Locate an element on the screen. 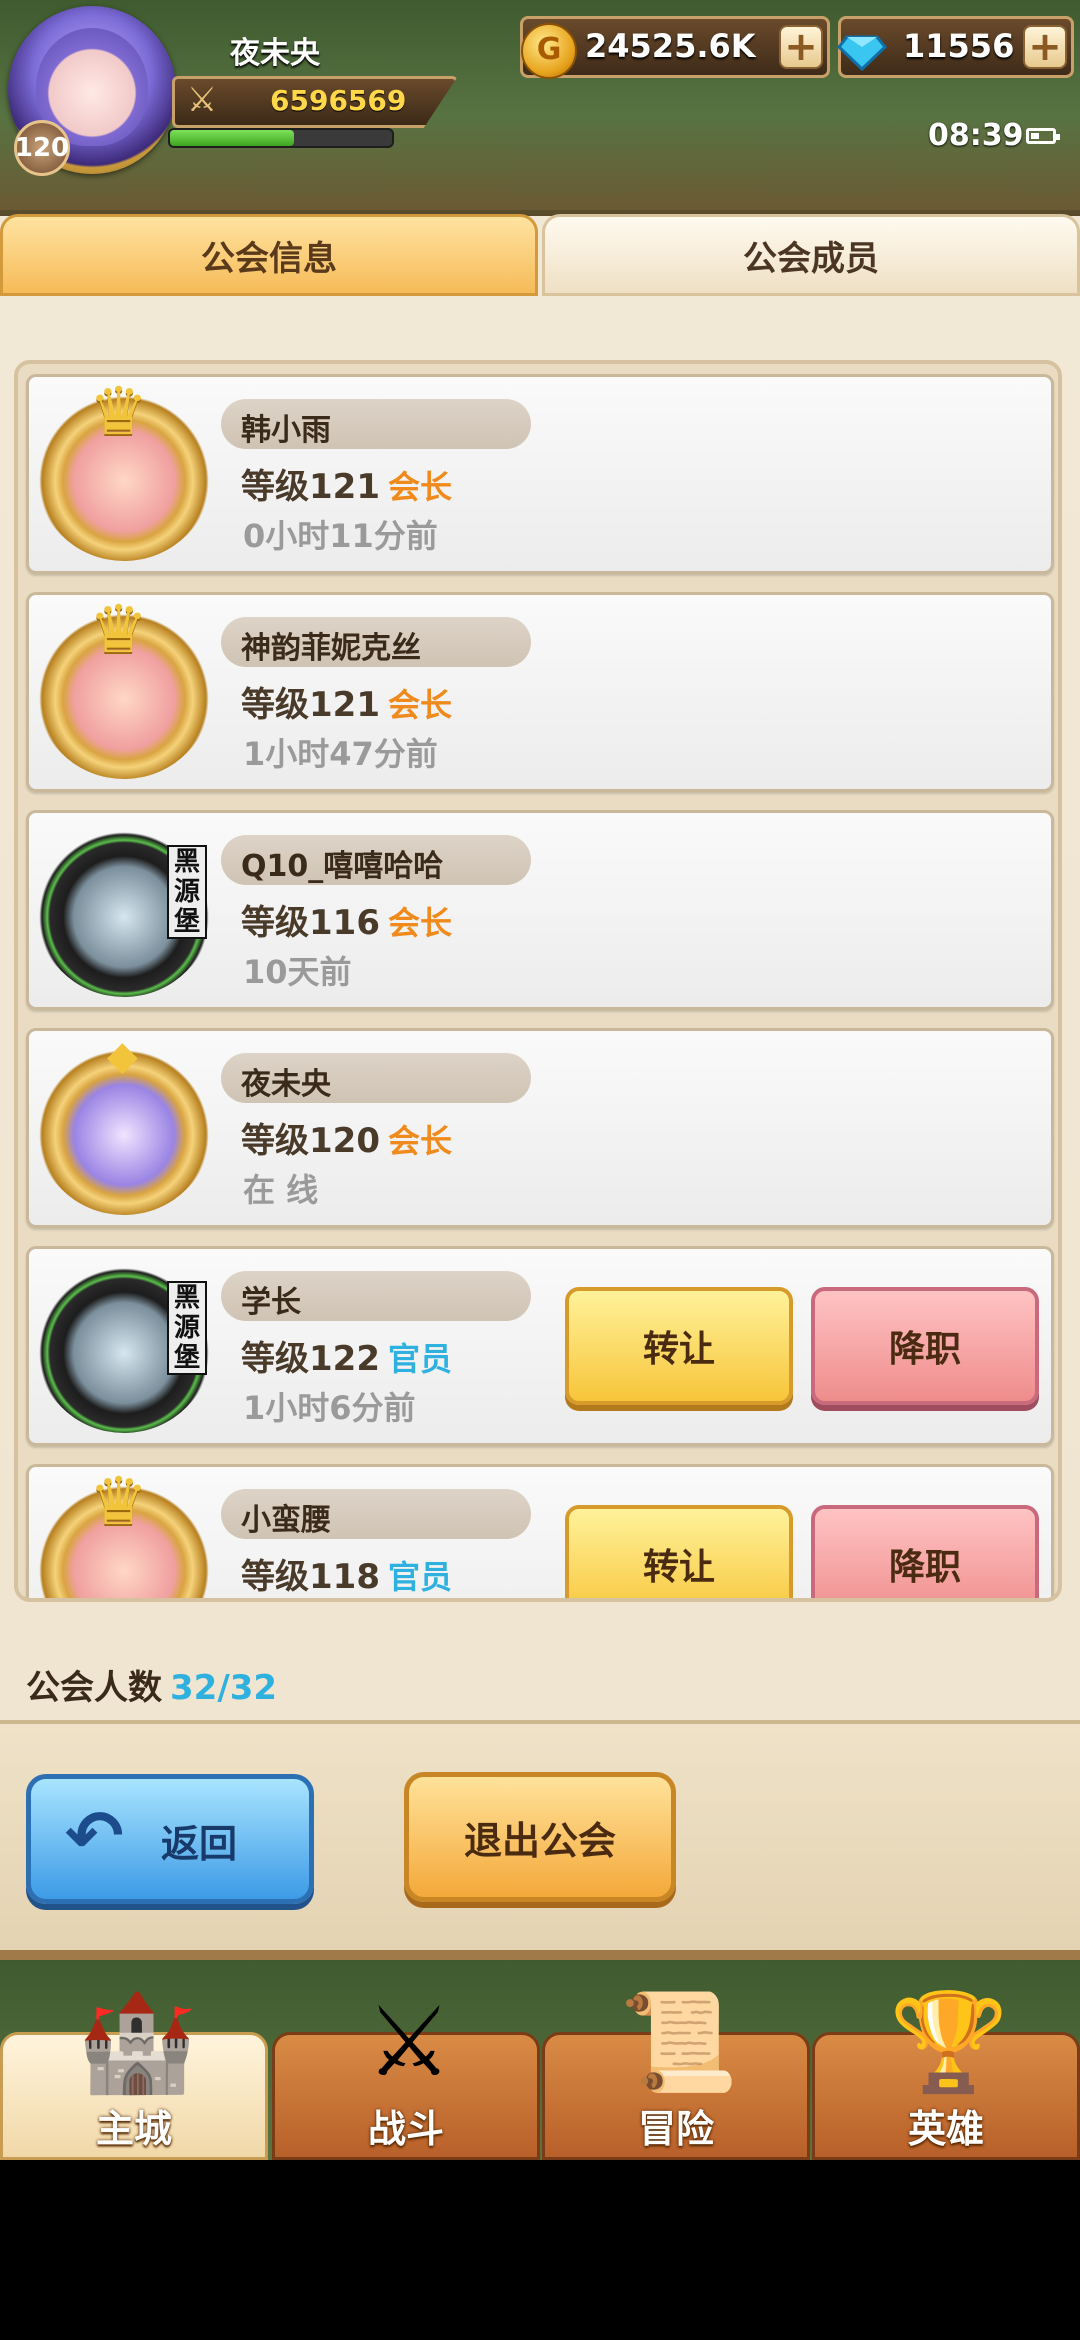 The width and height of the screenshot is (1080, 2340). player-name: 夜未央 is located at coordinates (275, 53).